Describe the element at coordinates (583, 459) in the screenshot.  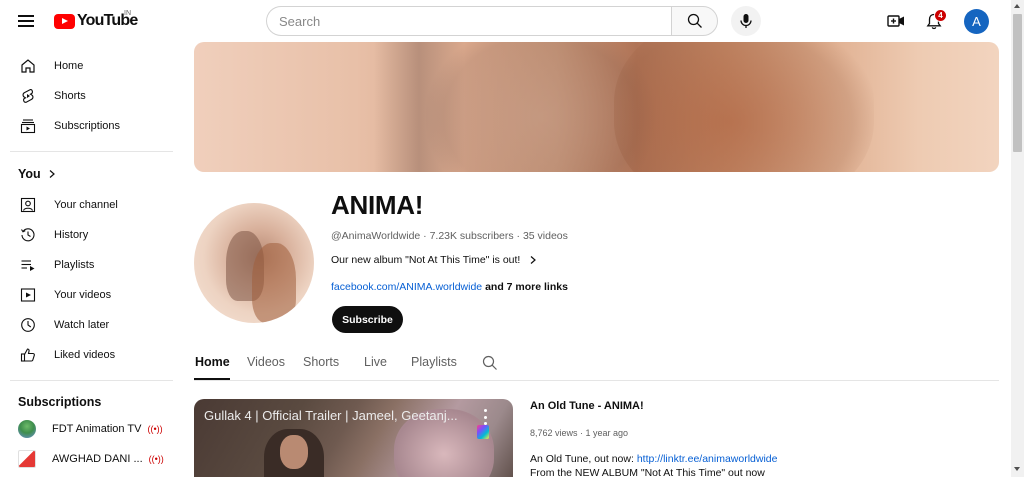
I see `description-prefix: An Old Tune, out now:` at that location.